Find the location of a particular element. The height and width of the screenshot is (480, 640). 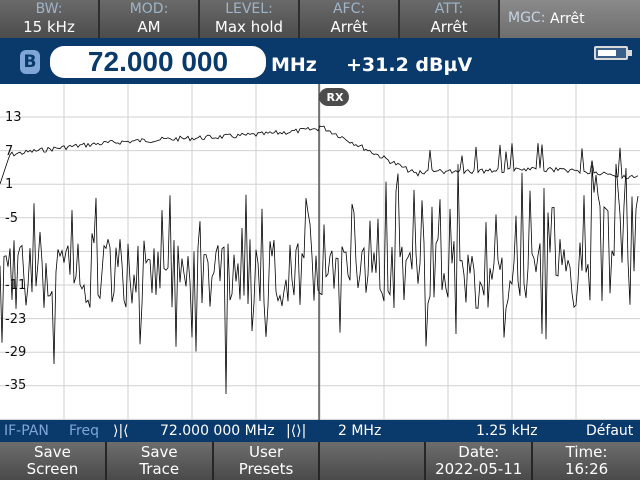

afc-label: AFC: is located at coordinates (349, 9).